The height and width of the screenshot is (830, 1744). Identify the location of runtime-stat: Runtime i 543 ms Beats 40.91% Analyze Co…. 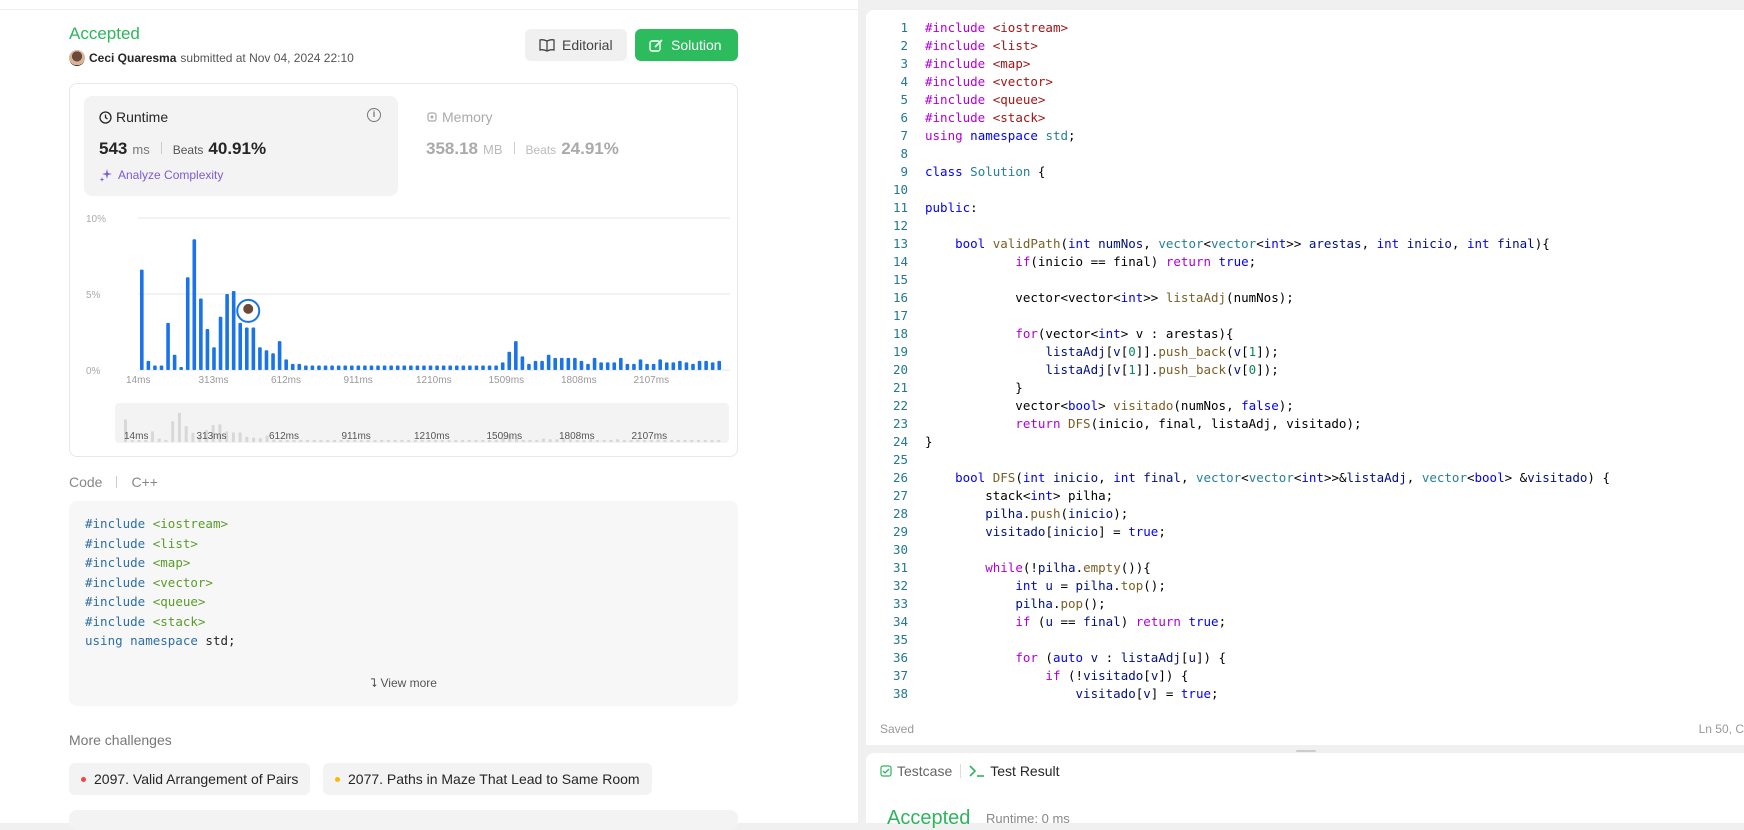
(241, 146).